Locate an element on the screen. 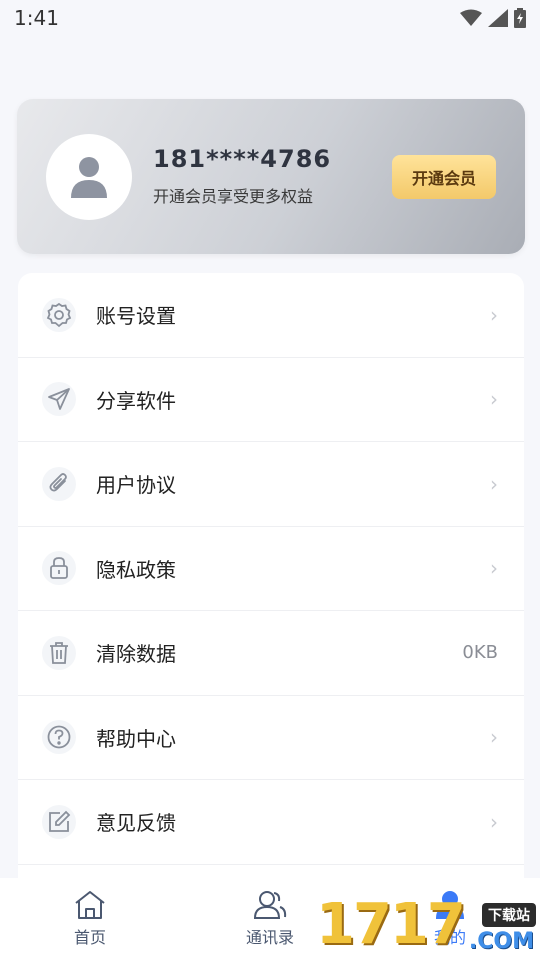 This screenshot has width=540, height=960. watermark-number: 1717 is located at coordinates (391, 924).